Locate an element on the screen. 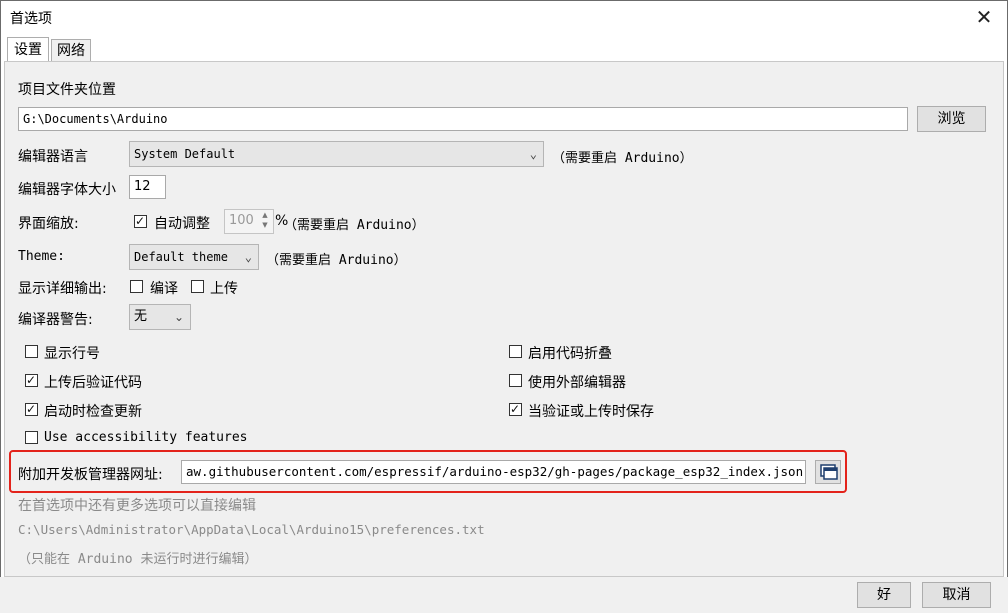 The width and height of the screenshot is (1008, 613). theme-value: Default theme is located at coordinates (181, 257).